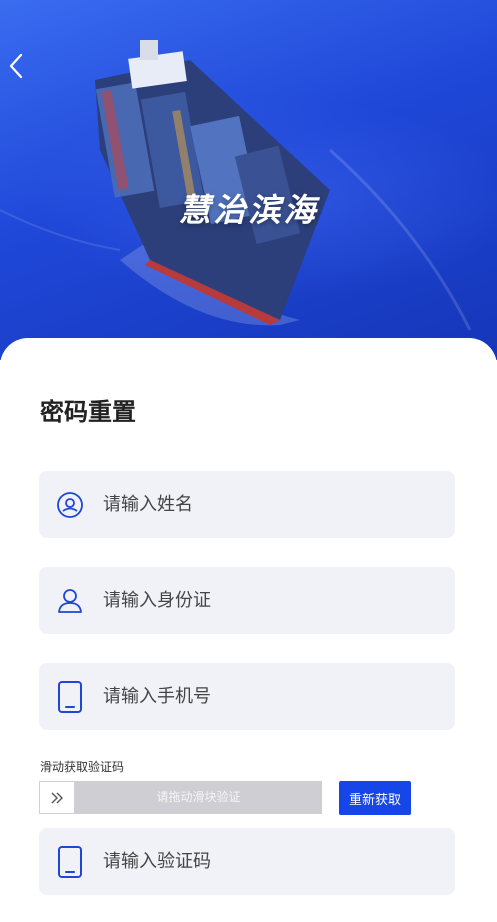 The width and height of the screenshot is (497, 922). I want to click on name-input, so click(253, 504).